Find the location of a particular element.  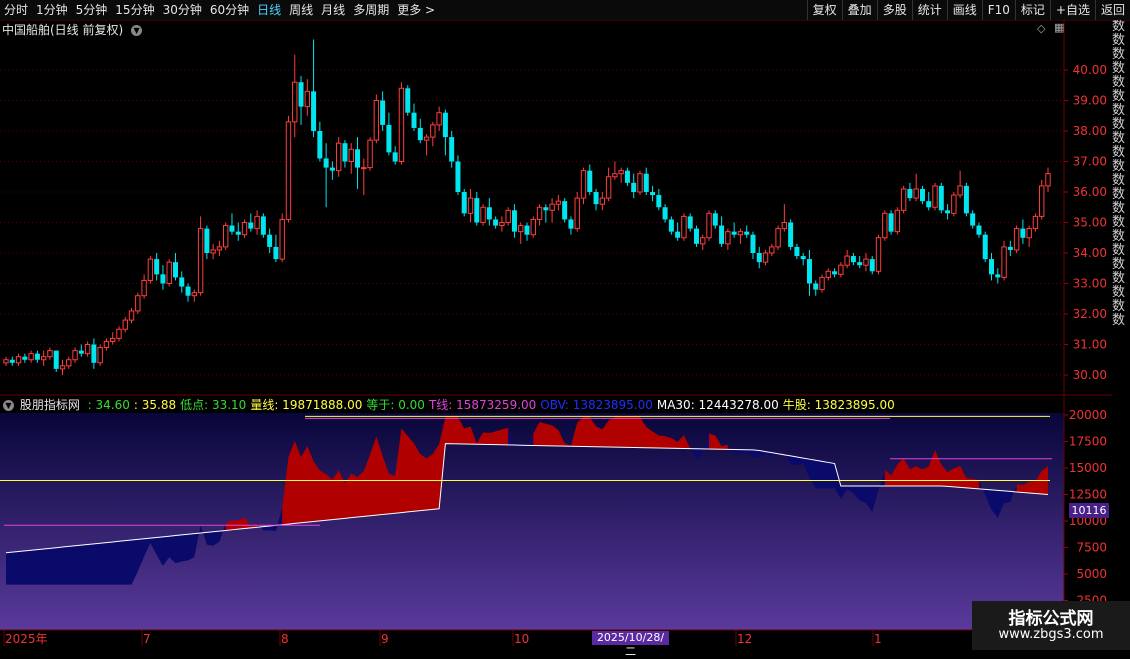

date-label: 7 is located at coordinates (147, 639).